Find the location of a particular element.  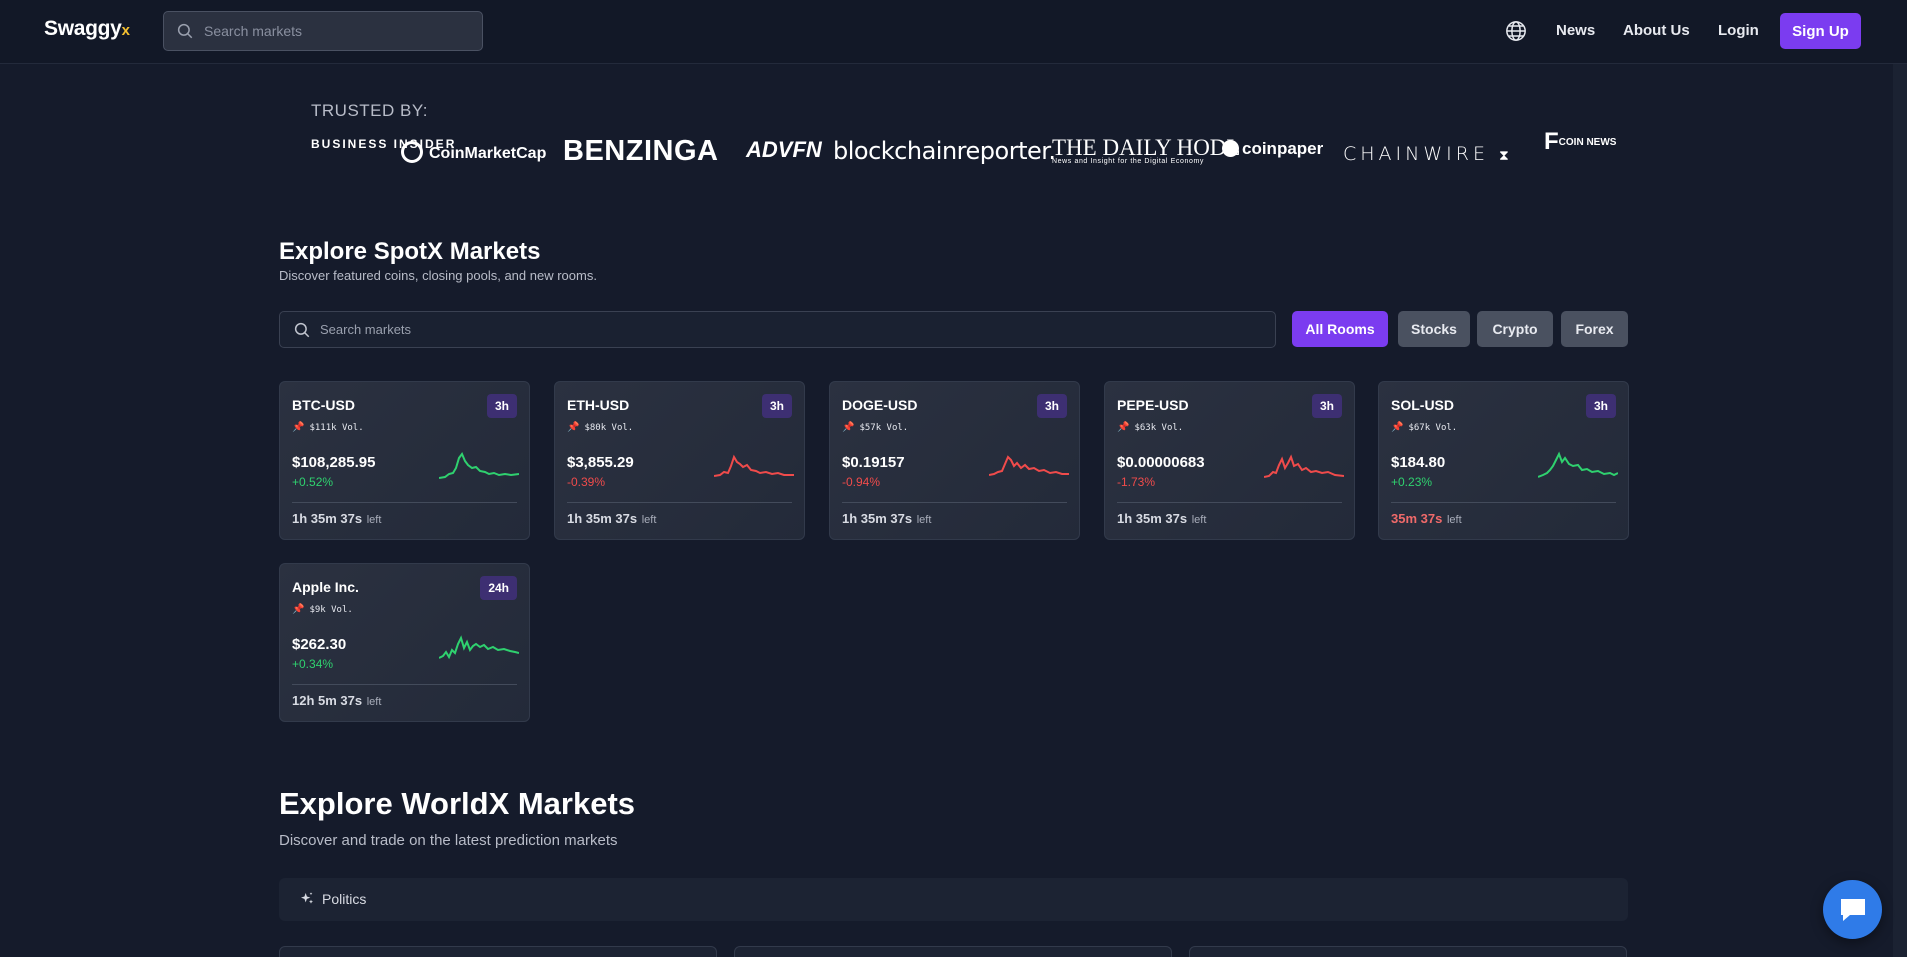

market-name: BTC-USD is located at coordinates (323, 405).